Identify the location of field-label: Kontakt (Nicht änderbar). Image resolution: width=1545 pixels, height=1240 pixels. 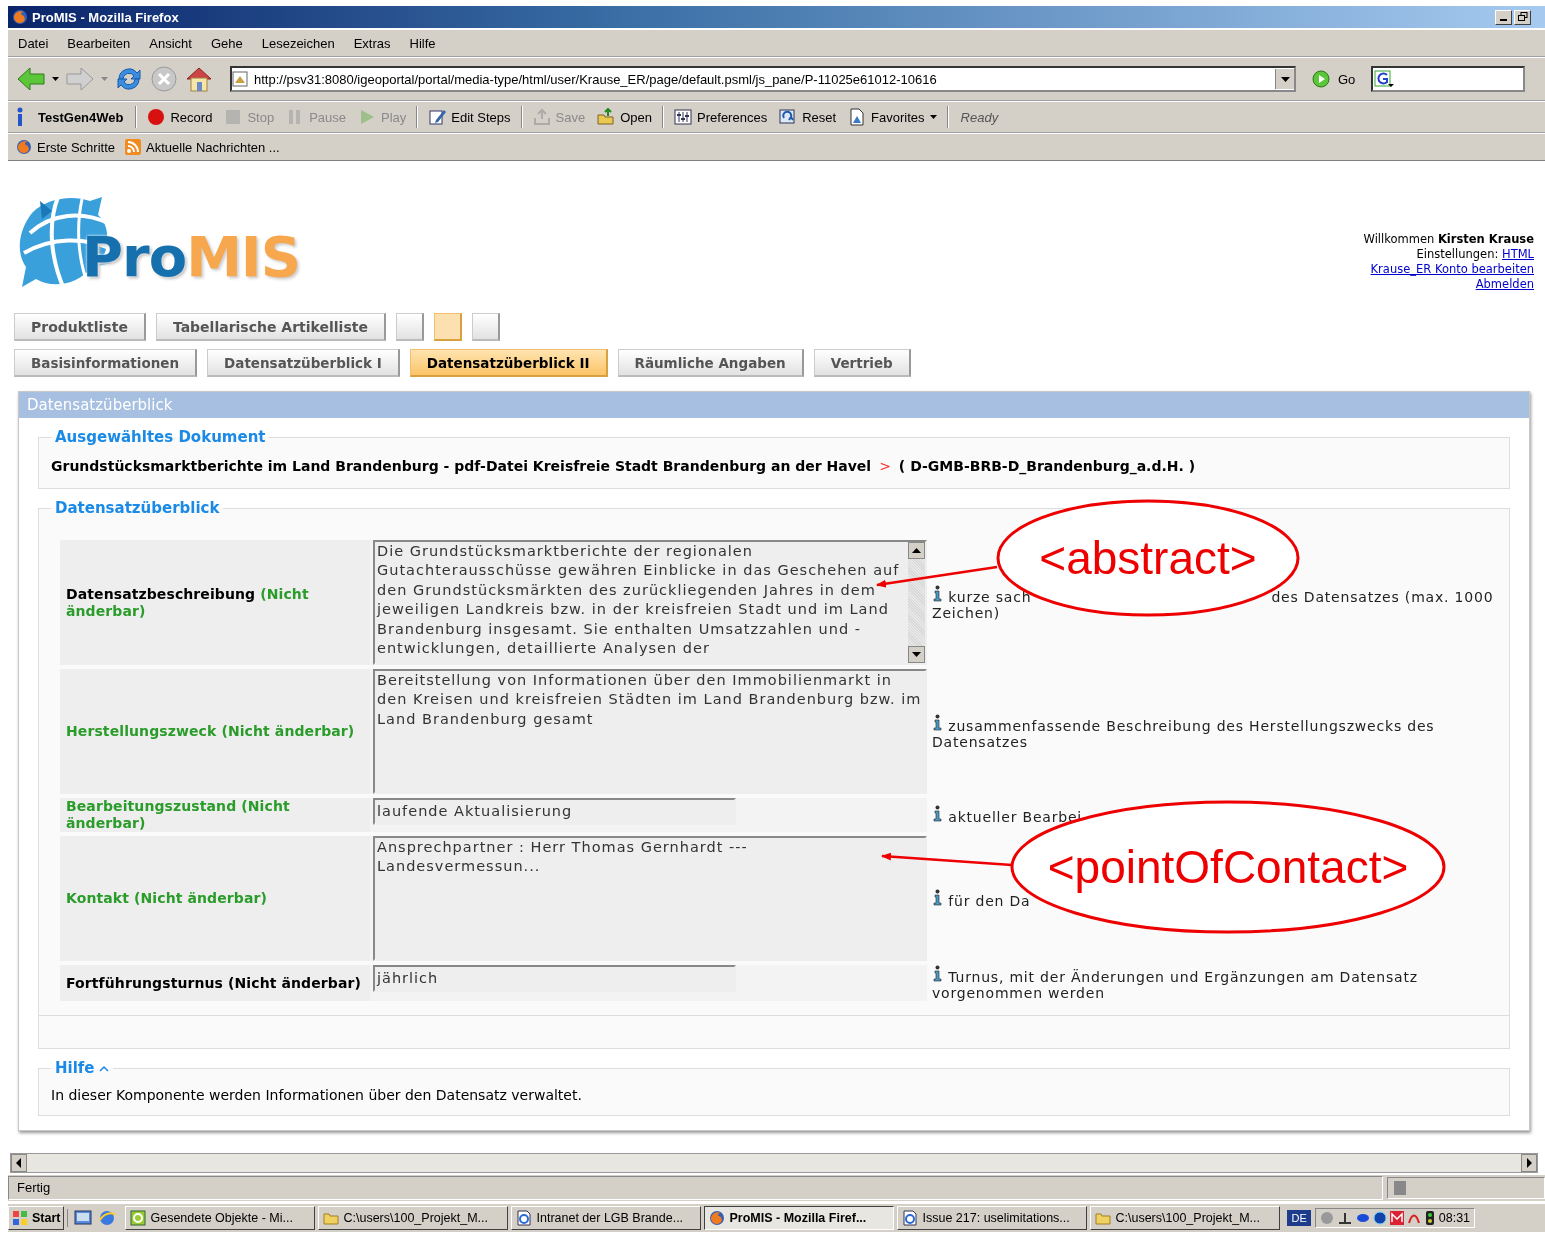
(166, 898).